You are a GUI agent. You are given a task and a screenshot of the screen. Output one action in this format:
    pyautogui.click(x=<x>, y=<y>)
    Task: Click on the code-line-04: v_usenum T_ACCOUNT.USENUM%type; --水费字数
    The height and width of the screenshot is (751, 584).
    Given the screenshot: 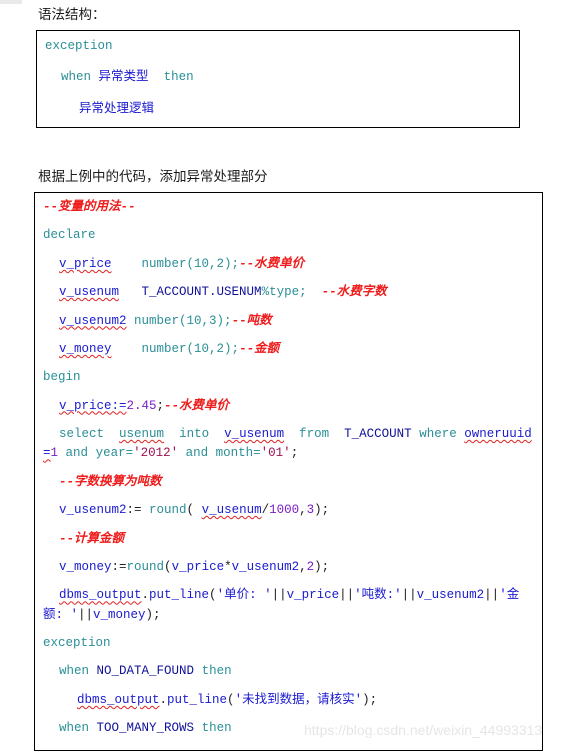 What is the action you would take?
    pyautogui.click(x=290, y=292)
    